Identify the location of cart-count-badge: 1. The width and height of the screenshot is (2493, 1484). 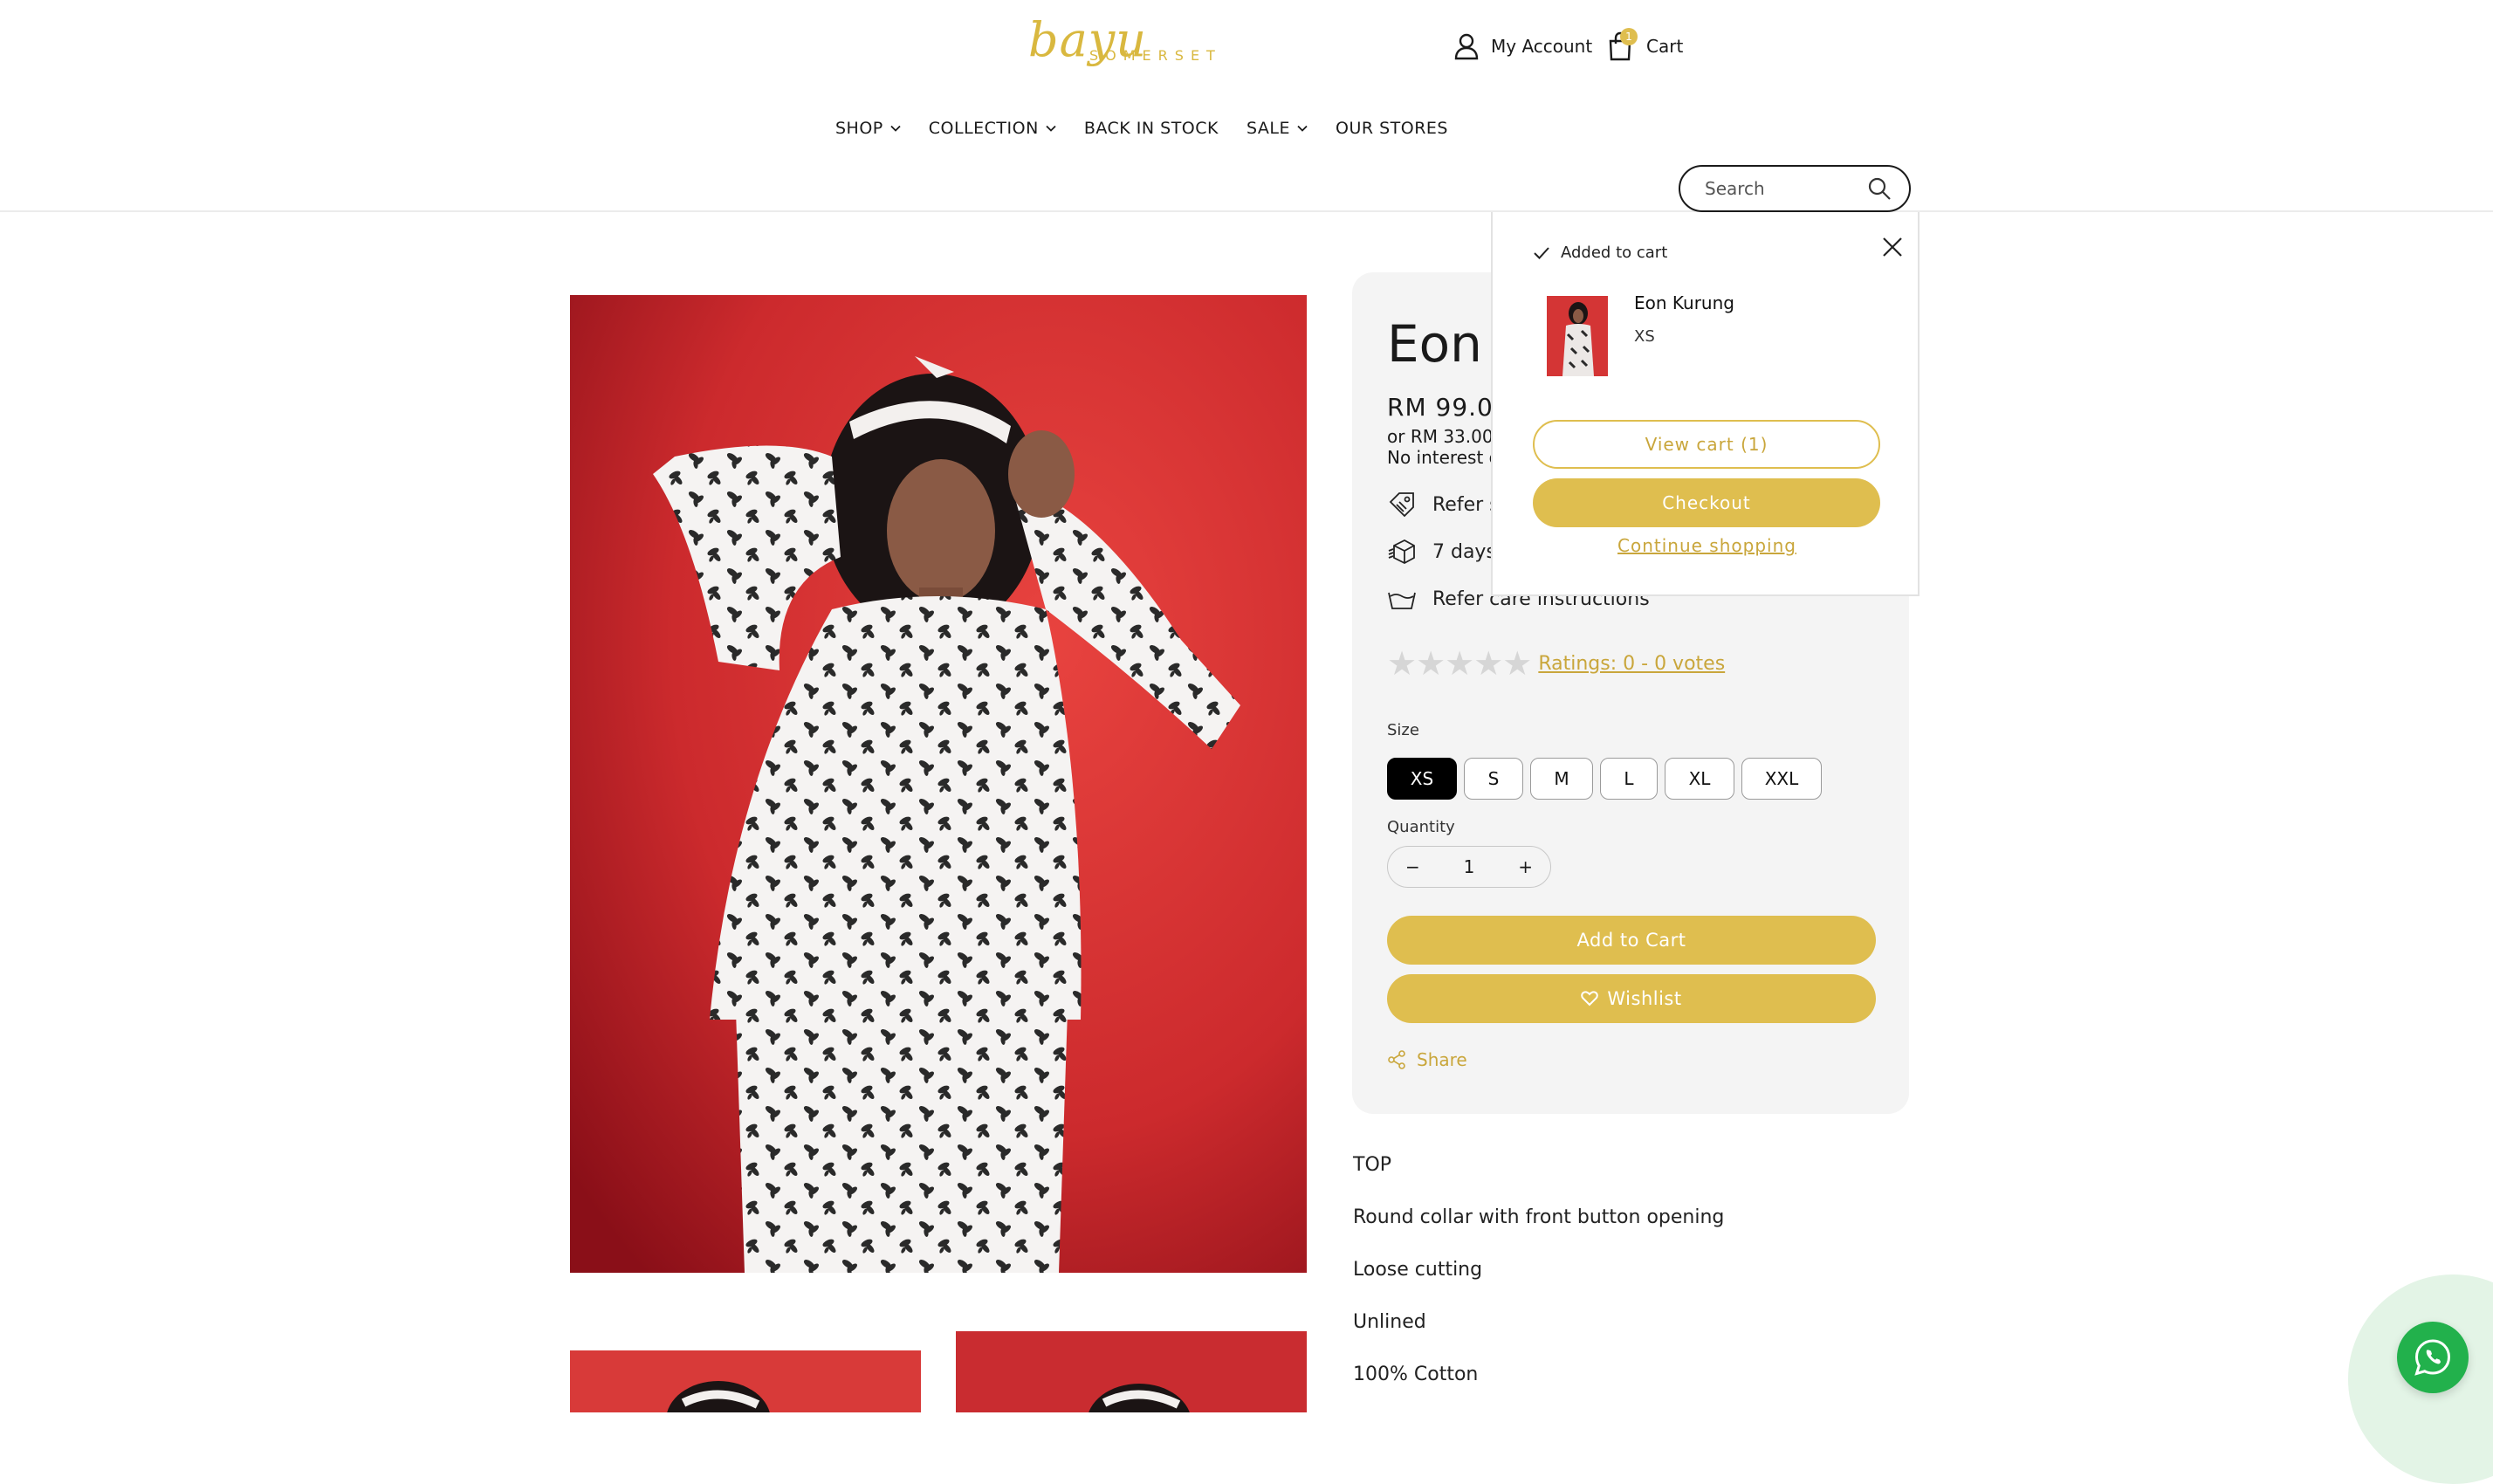
(1629, 36).